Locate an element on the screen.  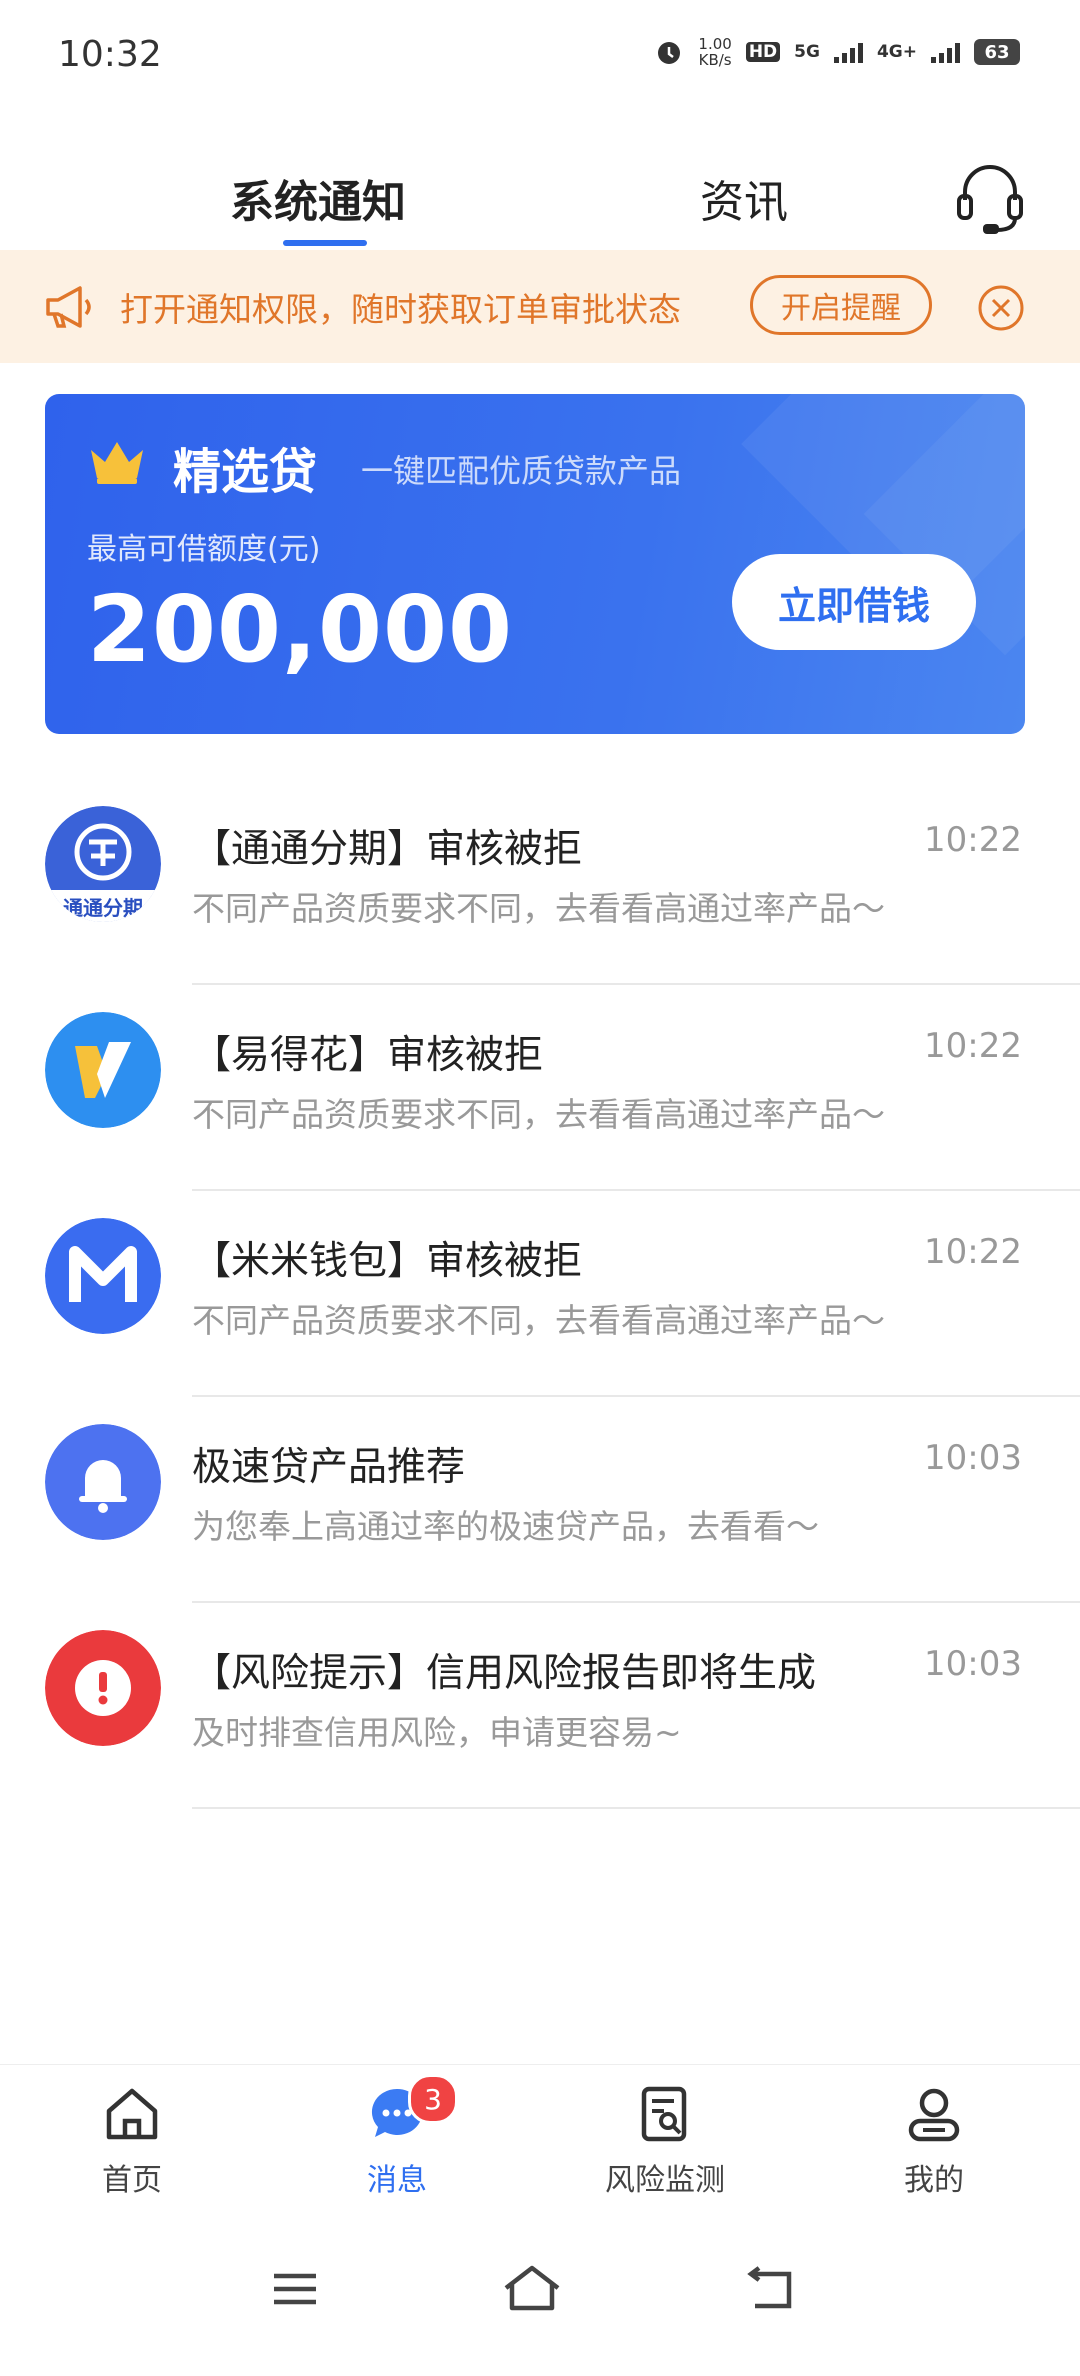
unread-badge: 3 is located at coordinates (433, 2099).